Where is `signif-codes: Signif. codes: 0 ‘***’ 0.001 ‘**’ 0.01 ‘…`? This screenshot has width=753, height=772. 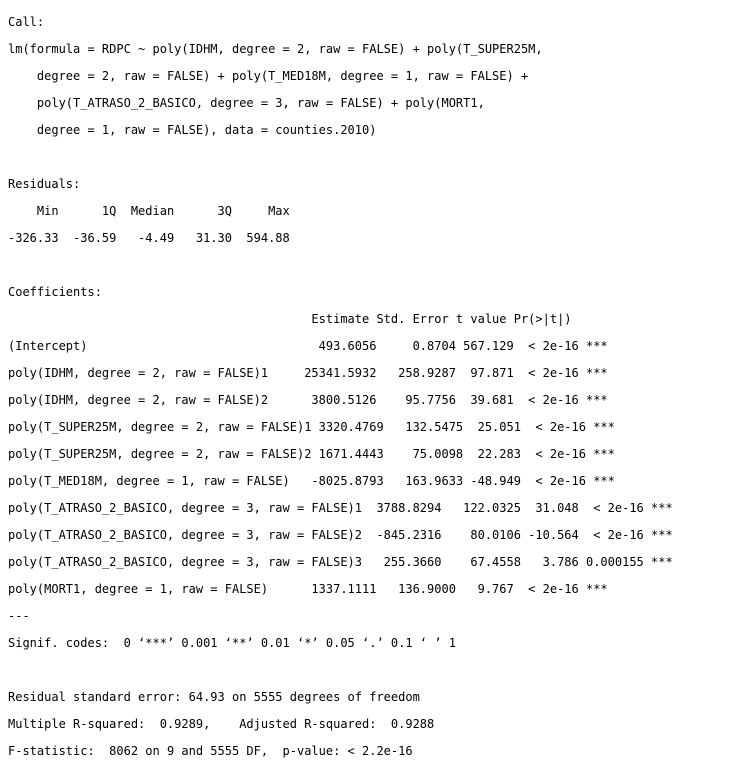
signif-codes: Signif. codes: 0 ‘***’ 0.001 ‘**’ 0.01 ‘… is located at coordinates (232, 642).